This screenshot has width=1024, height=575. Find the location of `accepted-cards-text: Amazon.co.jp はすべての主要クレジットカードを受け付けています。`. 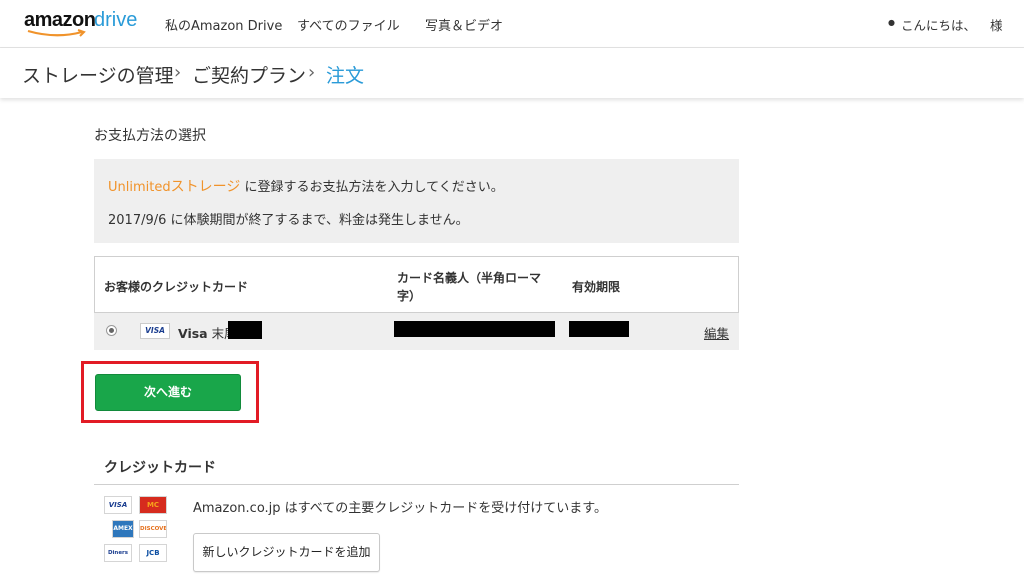

accepted-cards-text: Amazon.co.jp はすべての主要クレジットカードを受け付けています。 is located at coordinates (400, 508).